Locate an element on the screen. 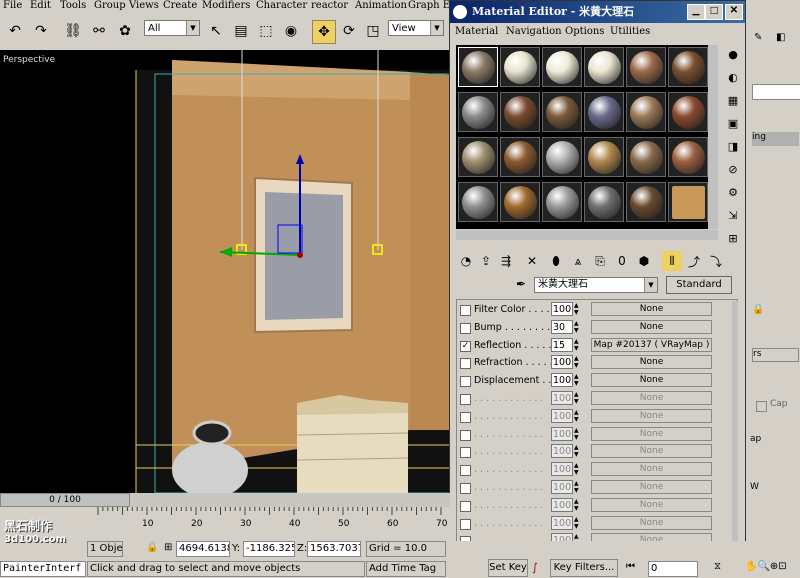 Image resolution: width=800 pixels, height=578 pixels. select-object-icon: ↖ is located at coordinates (216, 31).